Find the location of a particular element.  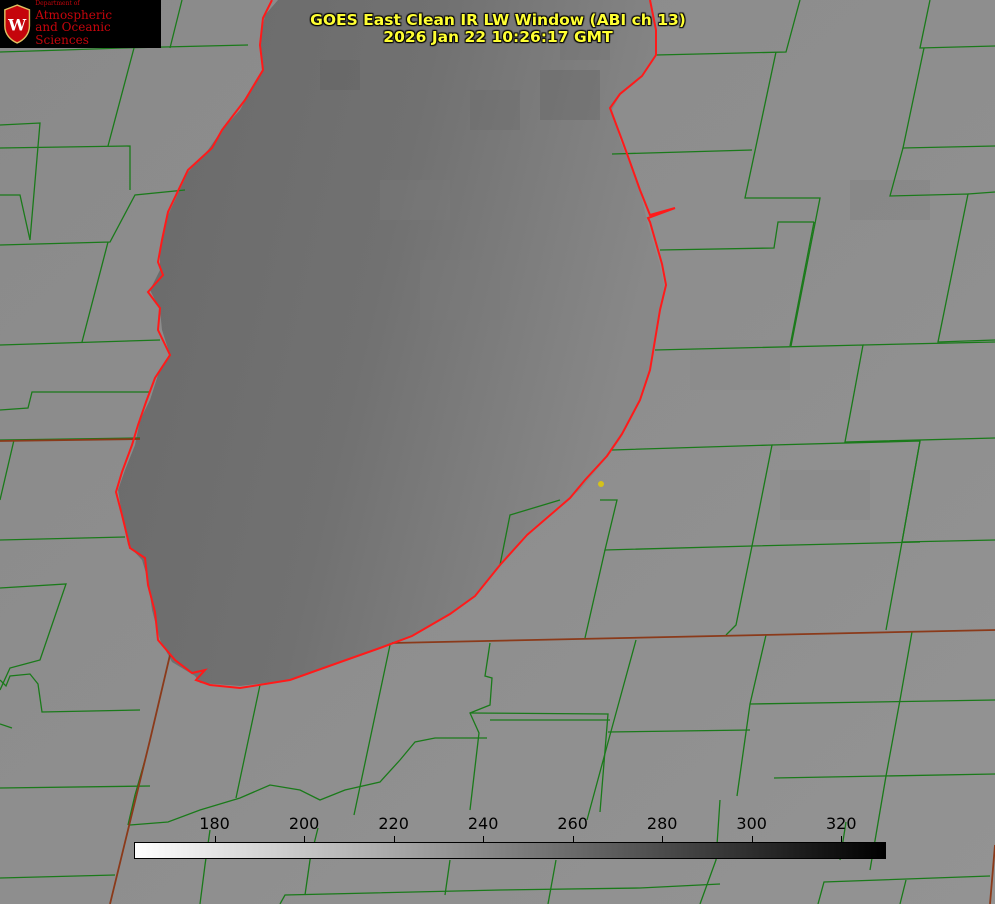

colorbar-tick-label: 180 is located at coordinates (214, 823).